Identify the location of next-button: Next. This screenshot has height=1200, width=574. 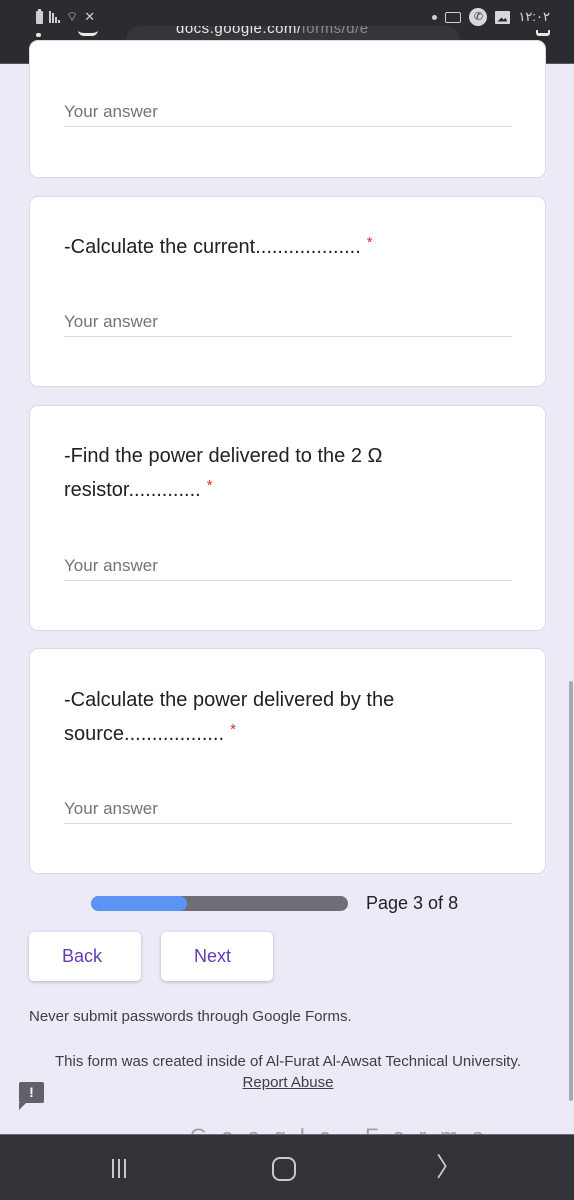
(217, 956).